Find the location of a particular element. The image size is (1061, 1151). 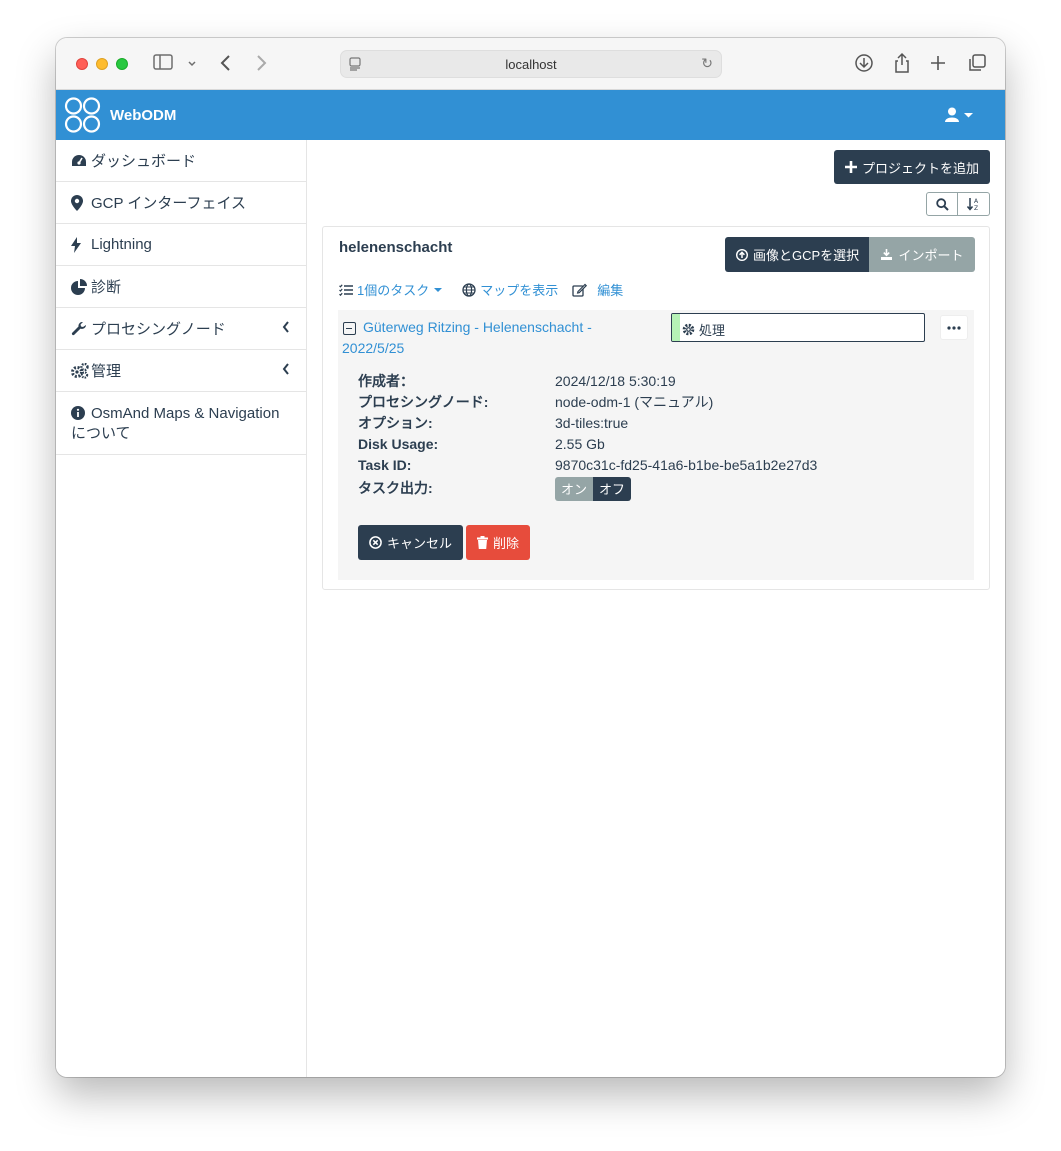

import-icon is located at coordinates (886, 254).